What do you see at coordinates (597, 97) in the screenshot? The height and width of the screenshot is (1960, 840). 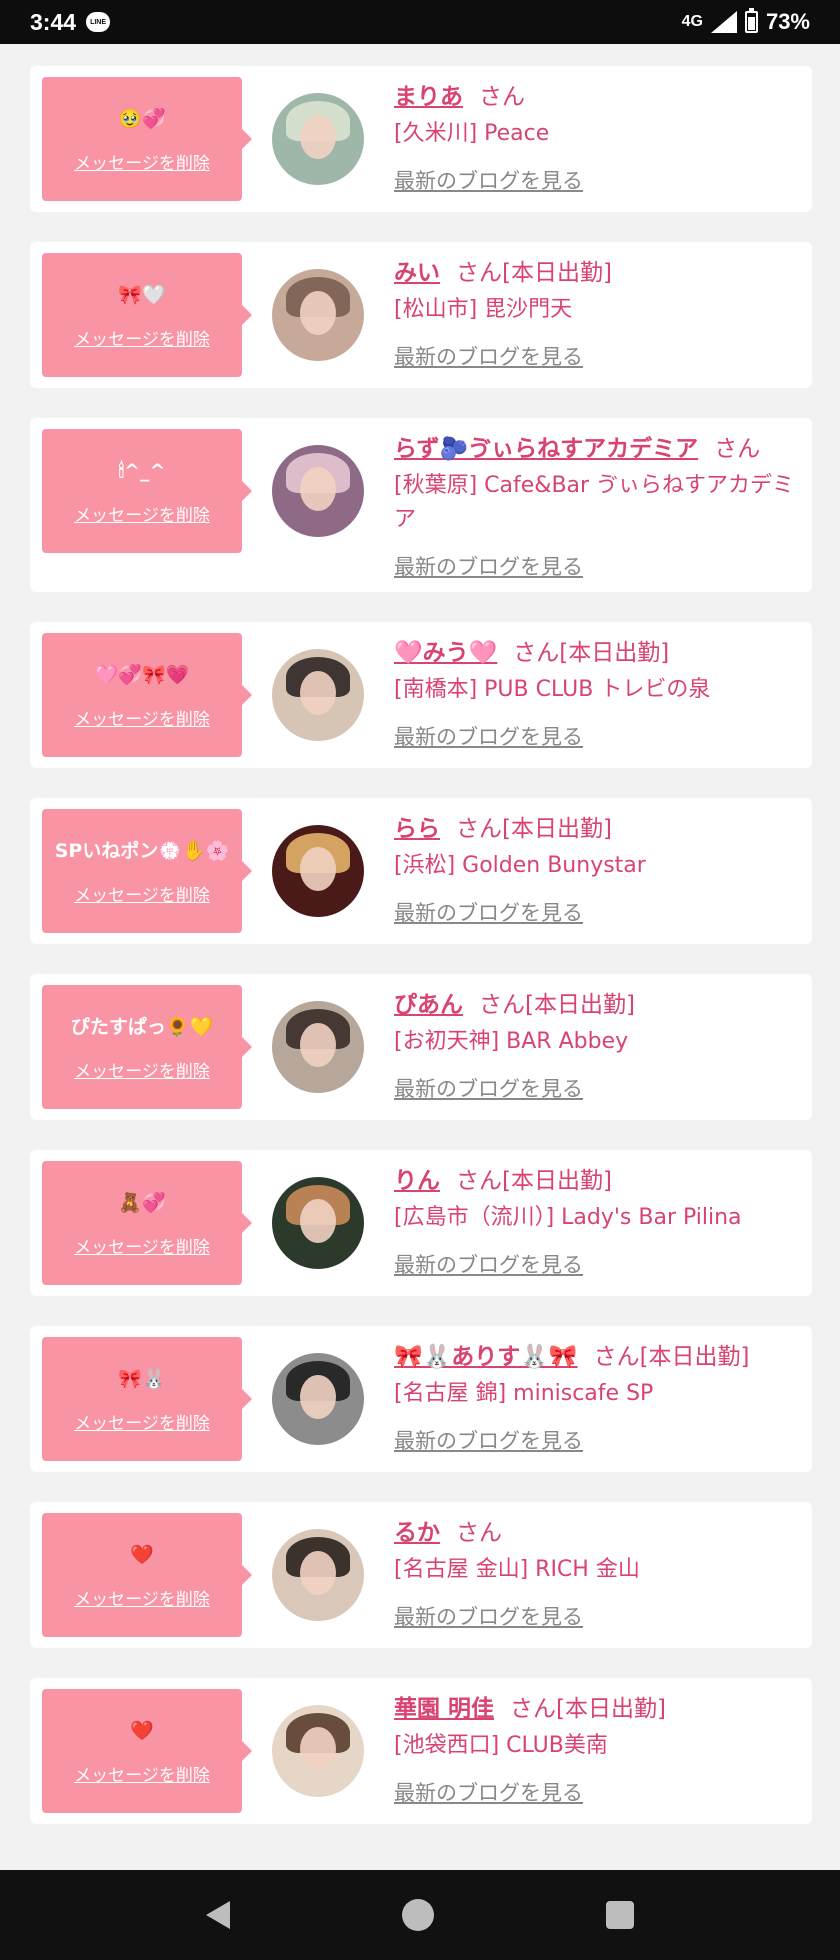 I see `name-line: まりあ さん` at bounding box center [597, 97].